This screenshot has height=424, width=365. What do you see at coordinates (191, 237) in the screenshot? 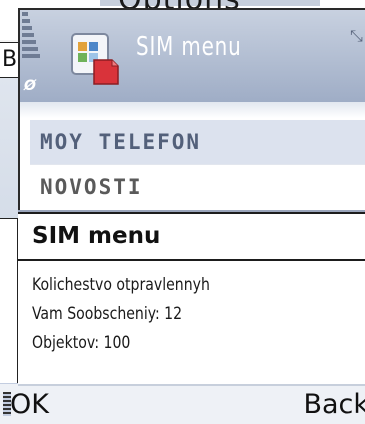
I see `popup-title: SIM menu` at bounding box center [191, 237].